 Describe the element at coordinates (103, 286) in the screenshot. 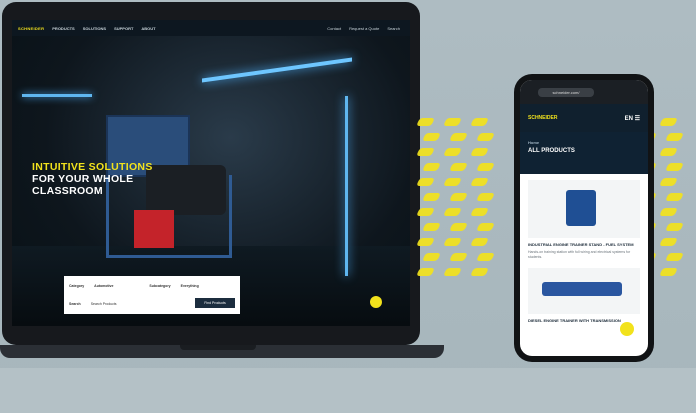

I see `category-select: Automotive` at that location.